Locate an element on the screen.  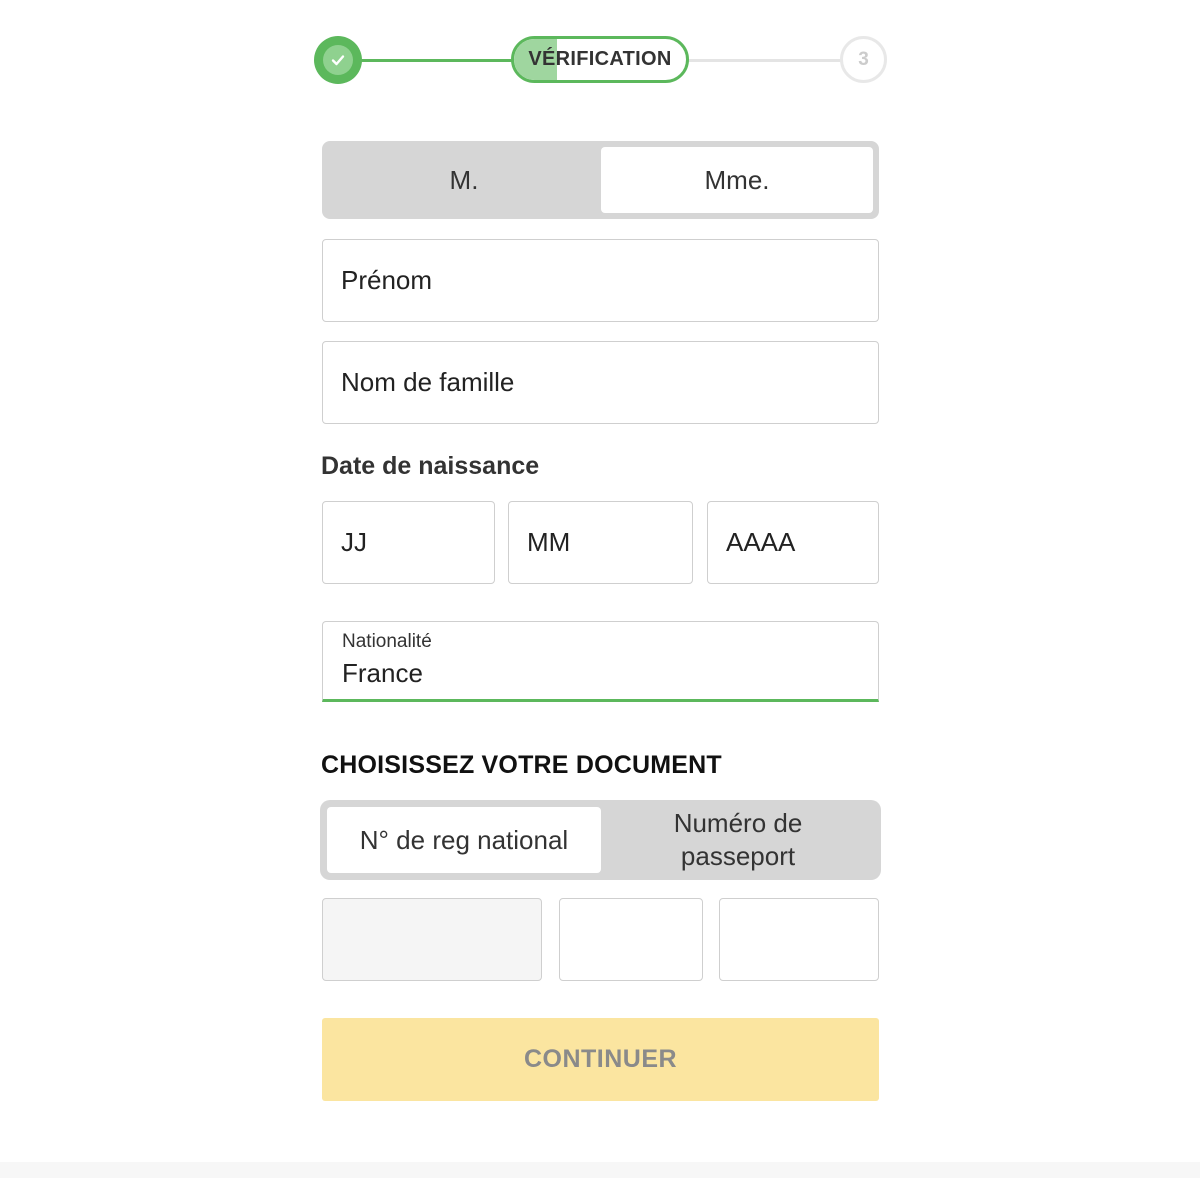
birth-day-field is located at coordinates (408, 542).